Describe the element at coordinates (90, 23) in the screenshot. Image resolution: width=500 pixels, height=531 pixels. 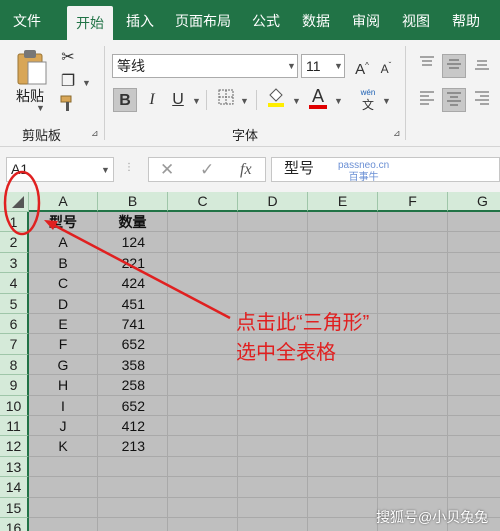
I see `tab-home: 开始` at that location.